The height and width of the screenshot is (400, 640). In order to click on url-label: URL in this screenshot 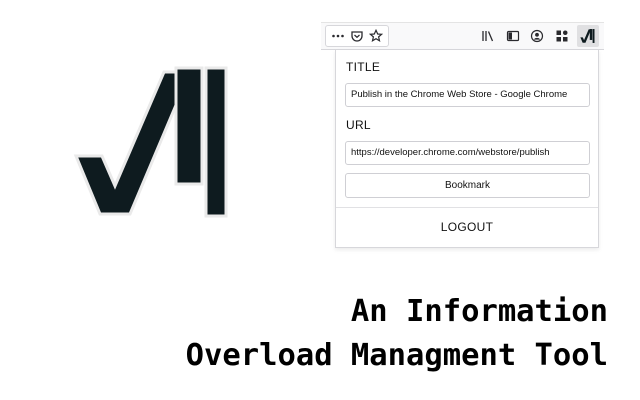, I will do `click(358, 125)`.